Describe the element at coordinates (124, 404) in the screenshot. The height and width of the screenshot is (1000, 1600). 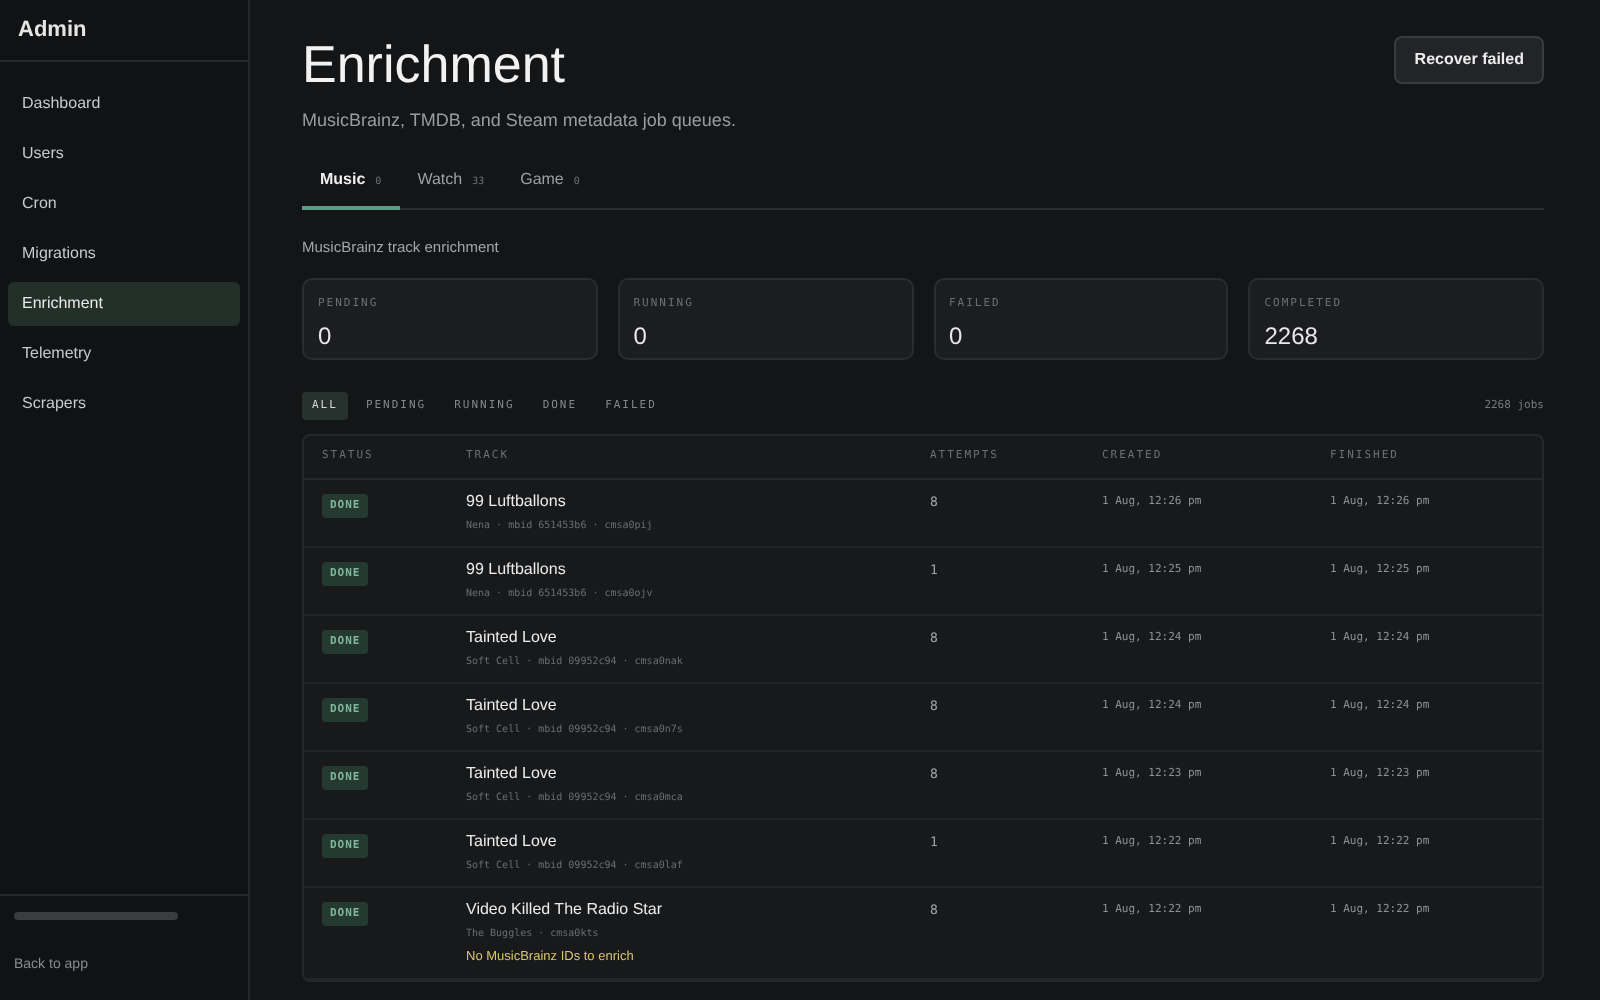
I see `sidebar-item: Scrapers` at that location.